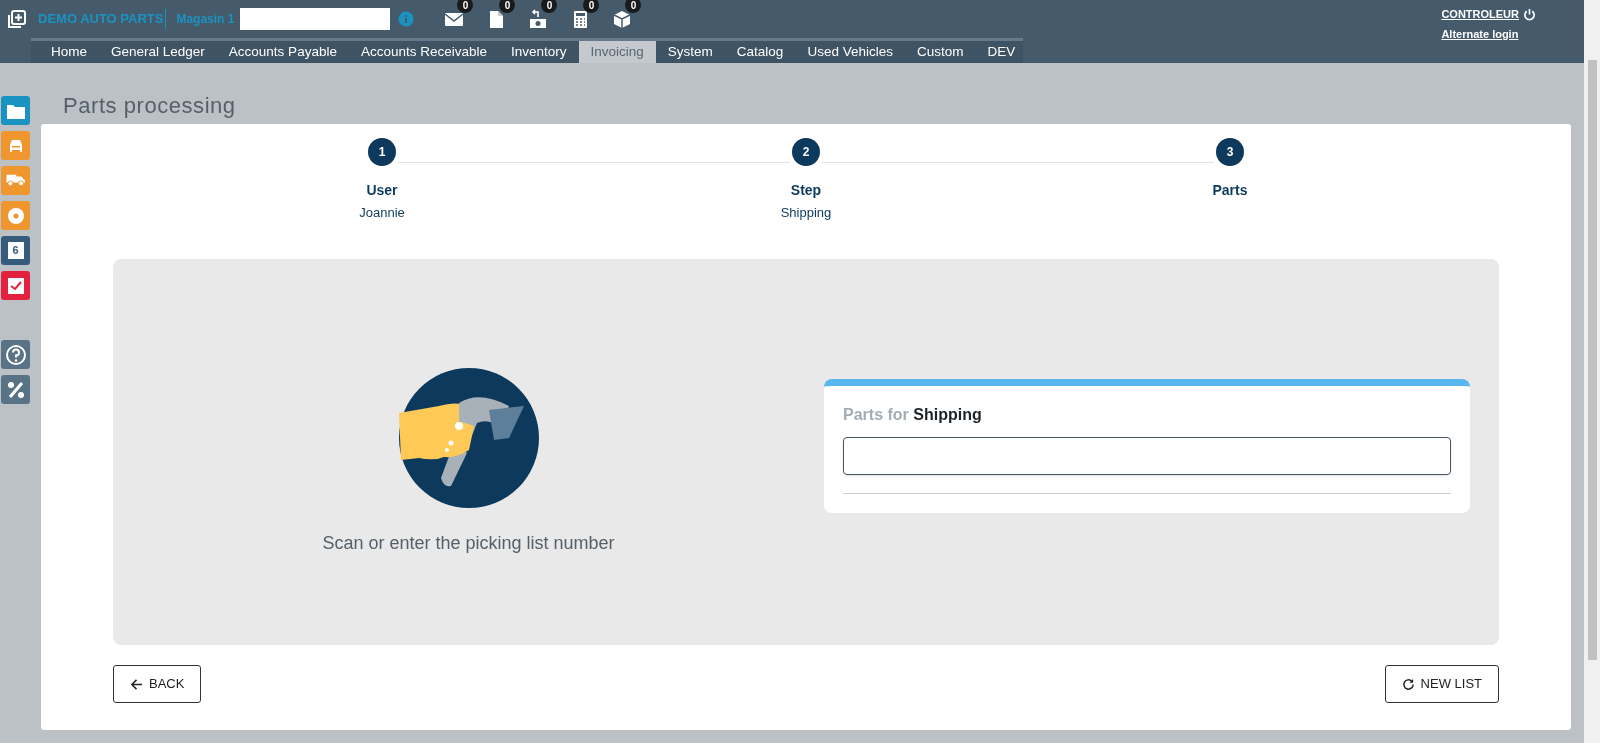 The image size is (1600, 743). Describe the element at coordinates (806, 213) in the screenshot. I see `step-subtitle: Shipping` at that location.